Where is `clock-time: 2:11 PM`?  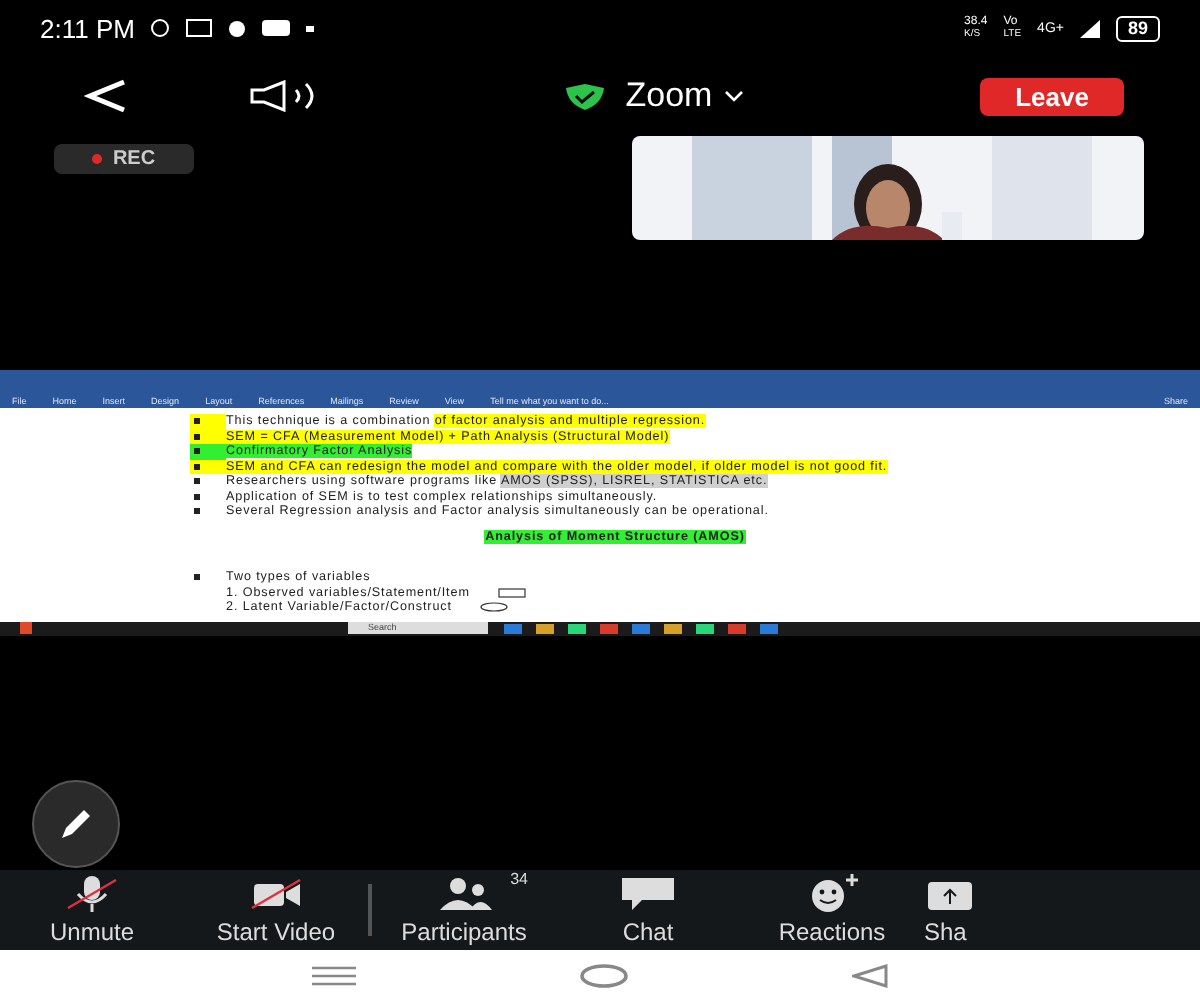 clock-time: 2:11 PM is located at coordinates (87, 28).